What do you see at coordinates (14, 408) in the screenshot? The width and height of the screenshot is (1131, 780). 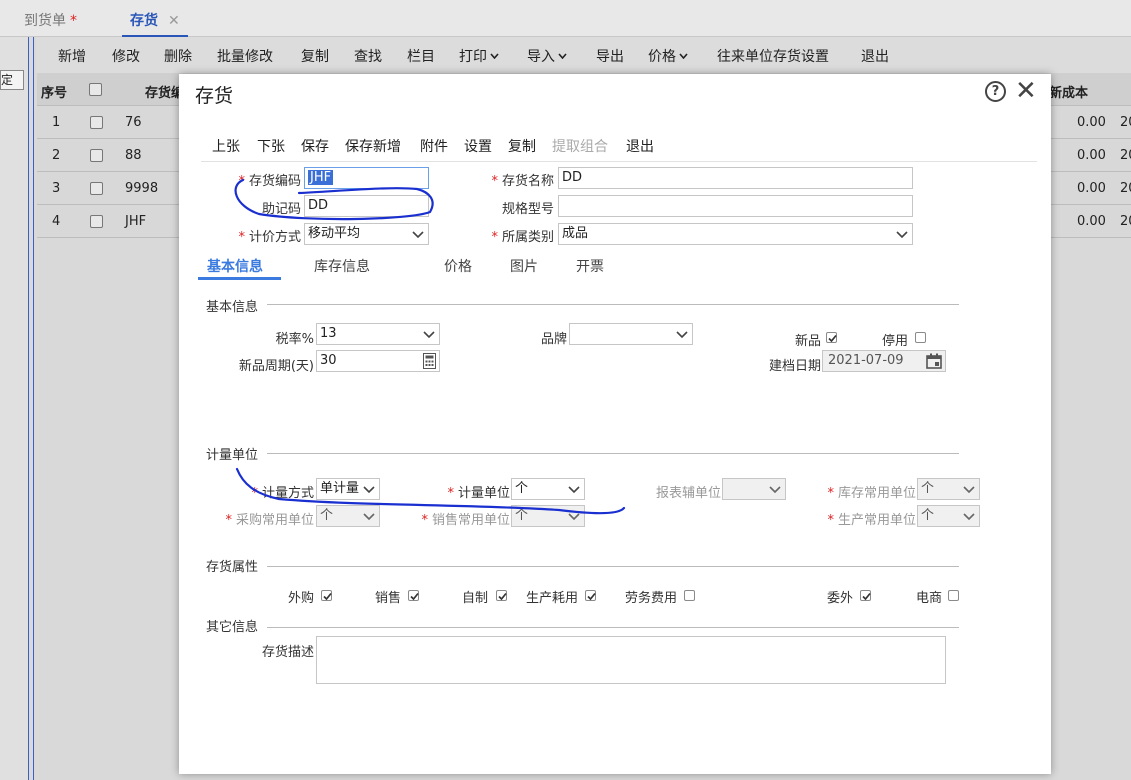 I see `left-gutter` at bounding box center [14, 408].